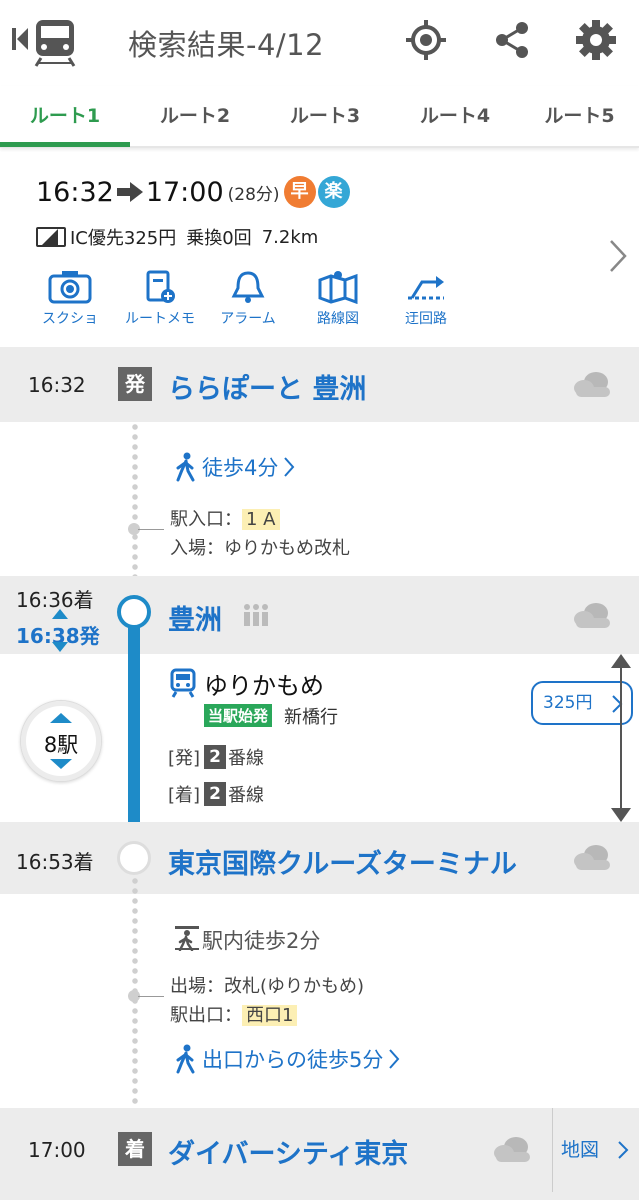  Describe the element at coordinates (568, 703) in the screenshot. I see `fare-amount: 325円` at that location.